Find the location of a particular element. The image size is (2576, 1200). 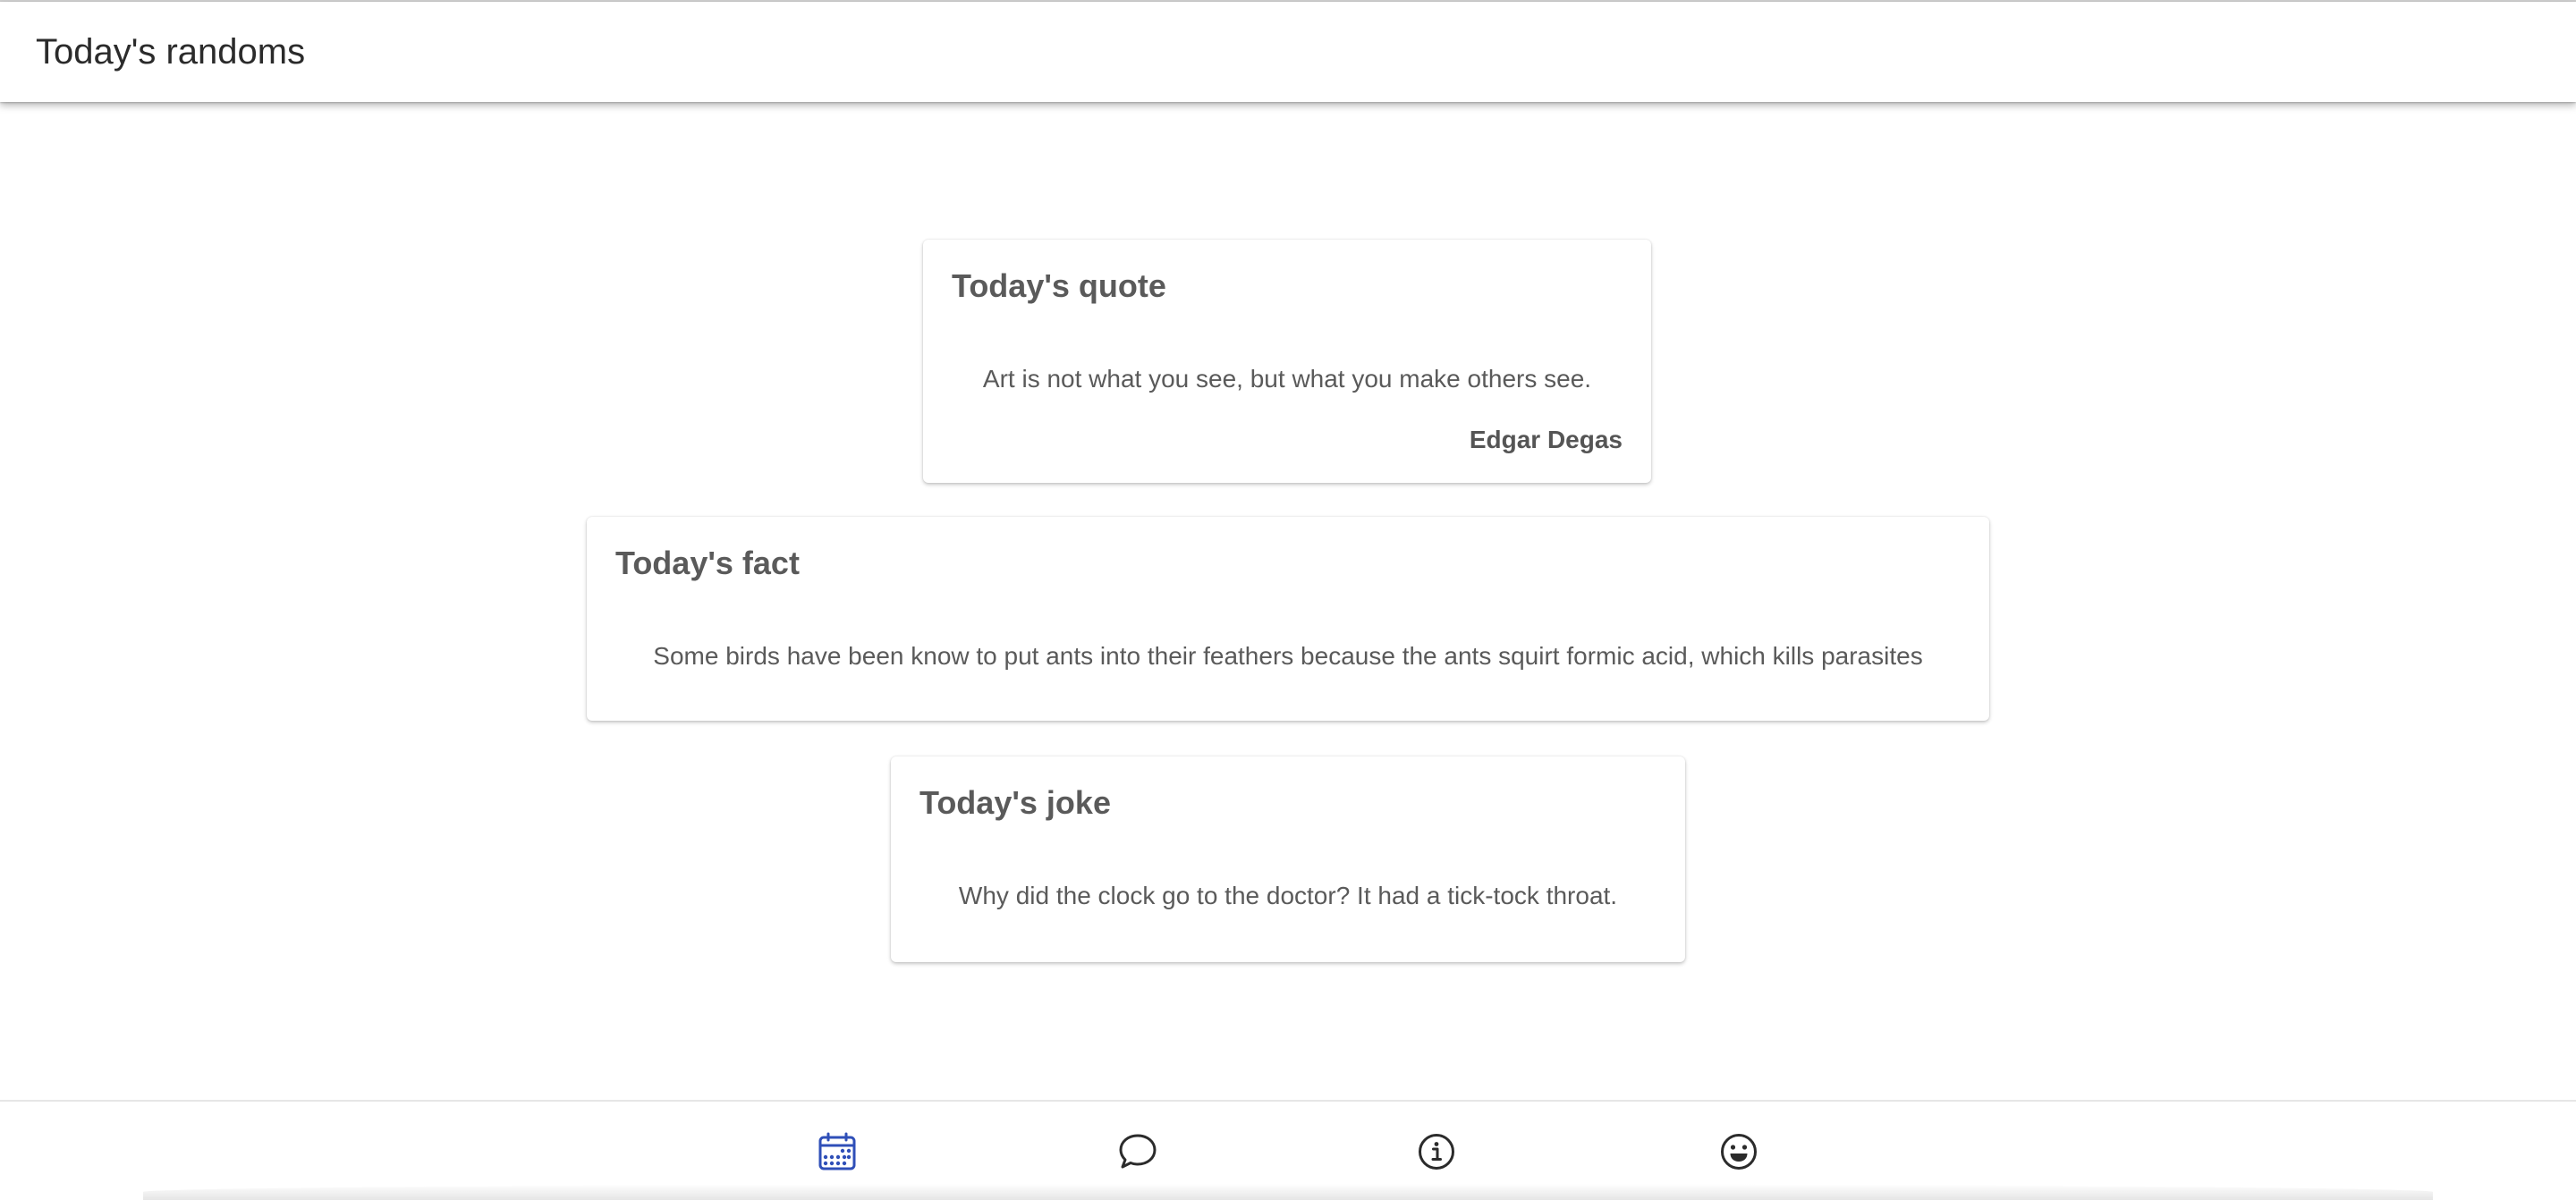

nav-button-joke is located at coordinates (1739, 1152).